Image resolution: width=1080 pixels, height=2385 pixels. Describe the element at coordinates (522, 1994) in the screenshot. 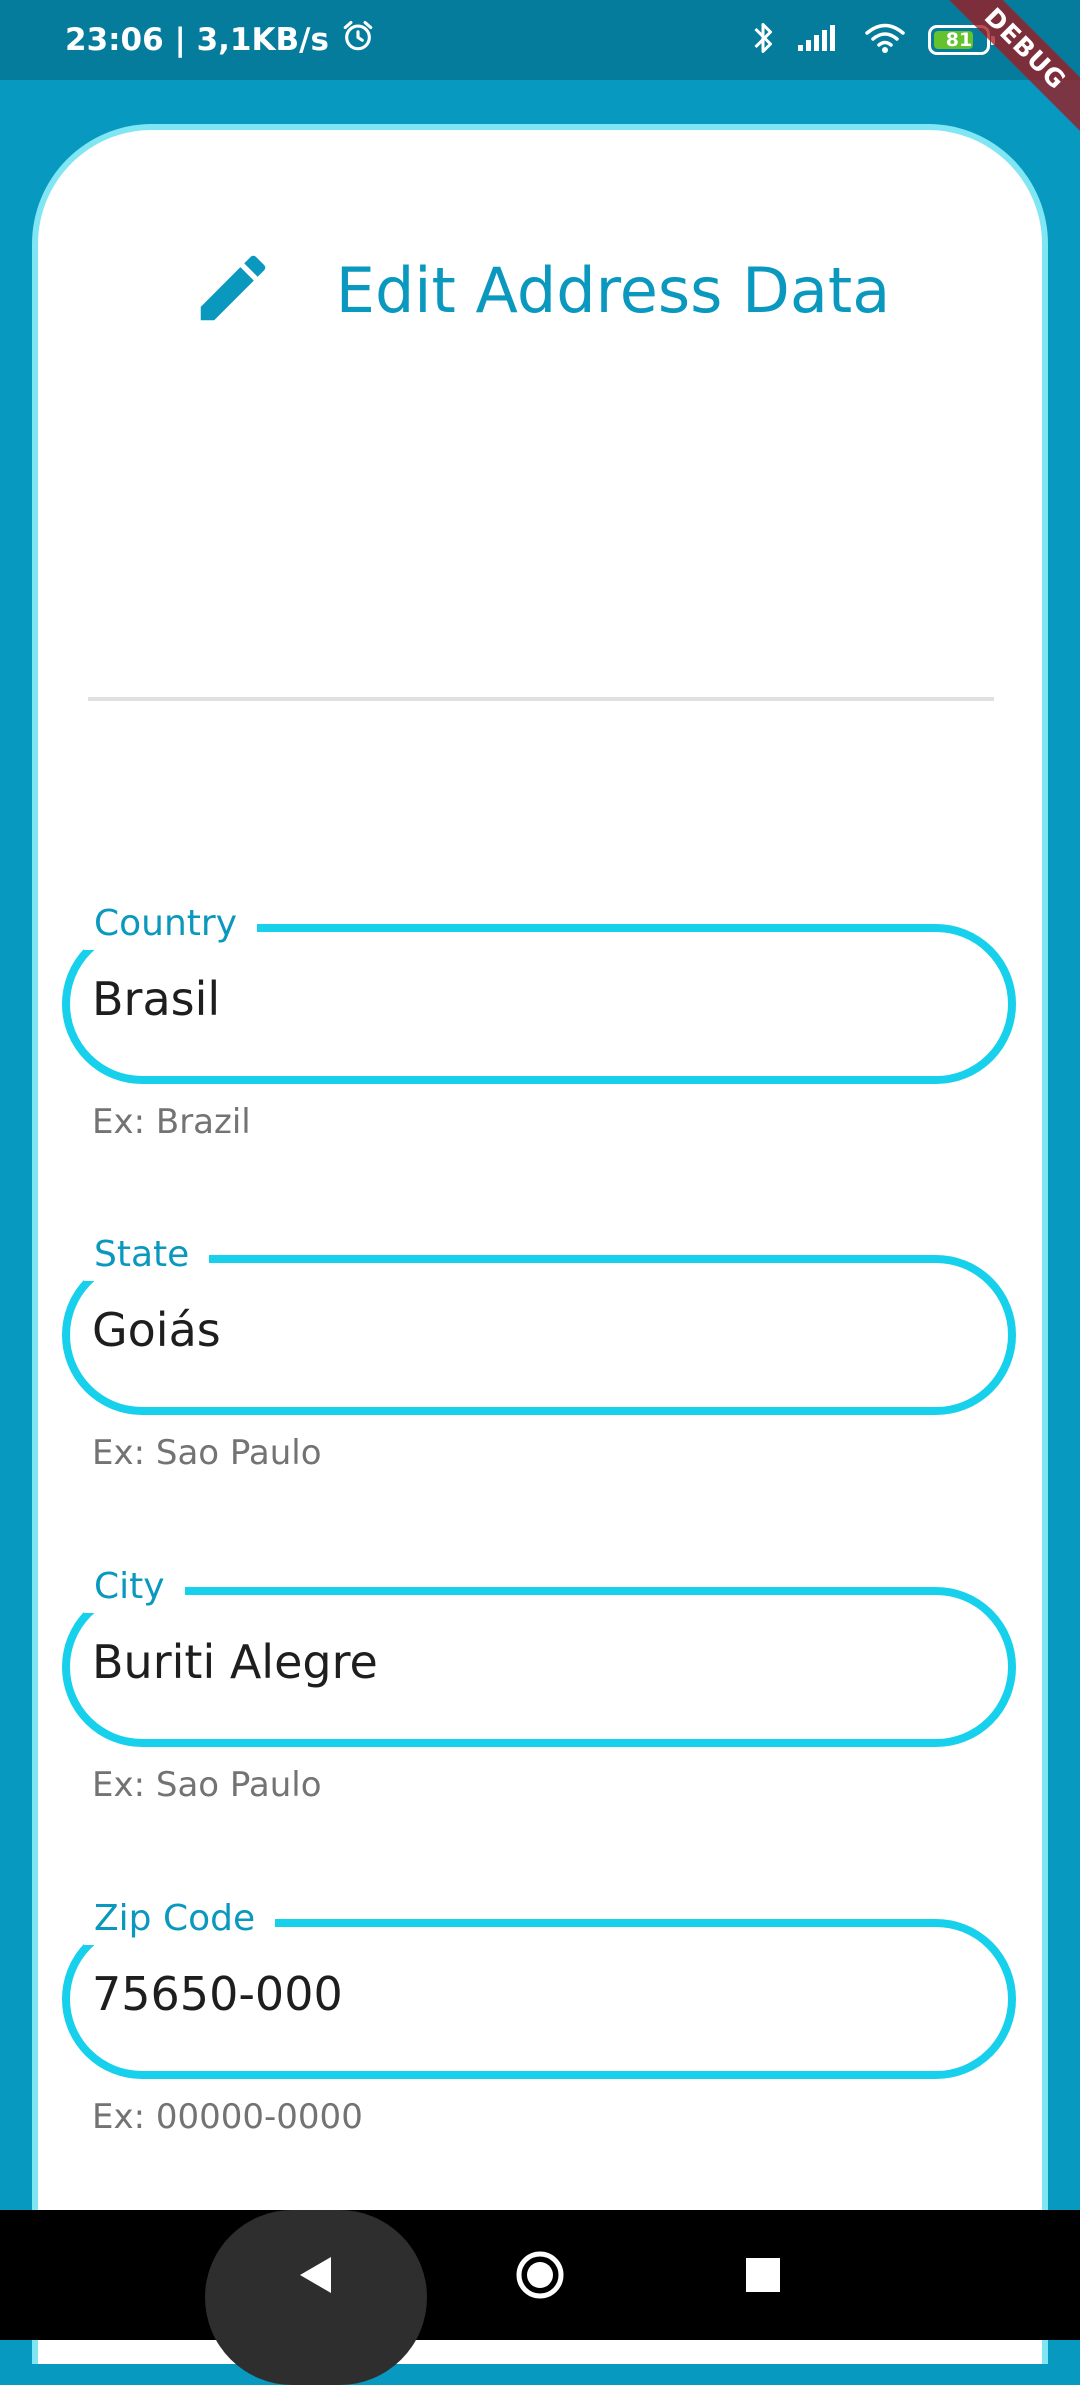

I see `zip-code-input` at that location.